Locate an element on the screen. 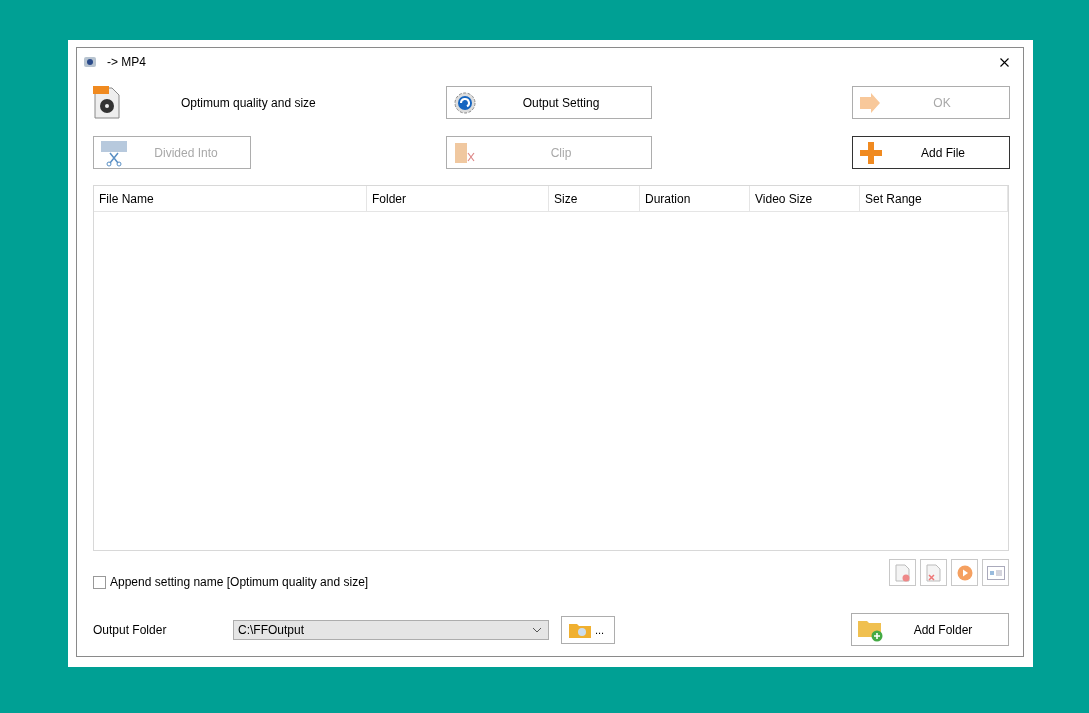 This screenshot has height=713, width=1089. gear-icon is located at coordinates (465, 102).